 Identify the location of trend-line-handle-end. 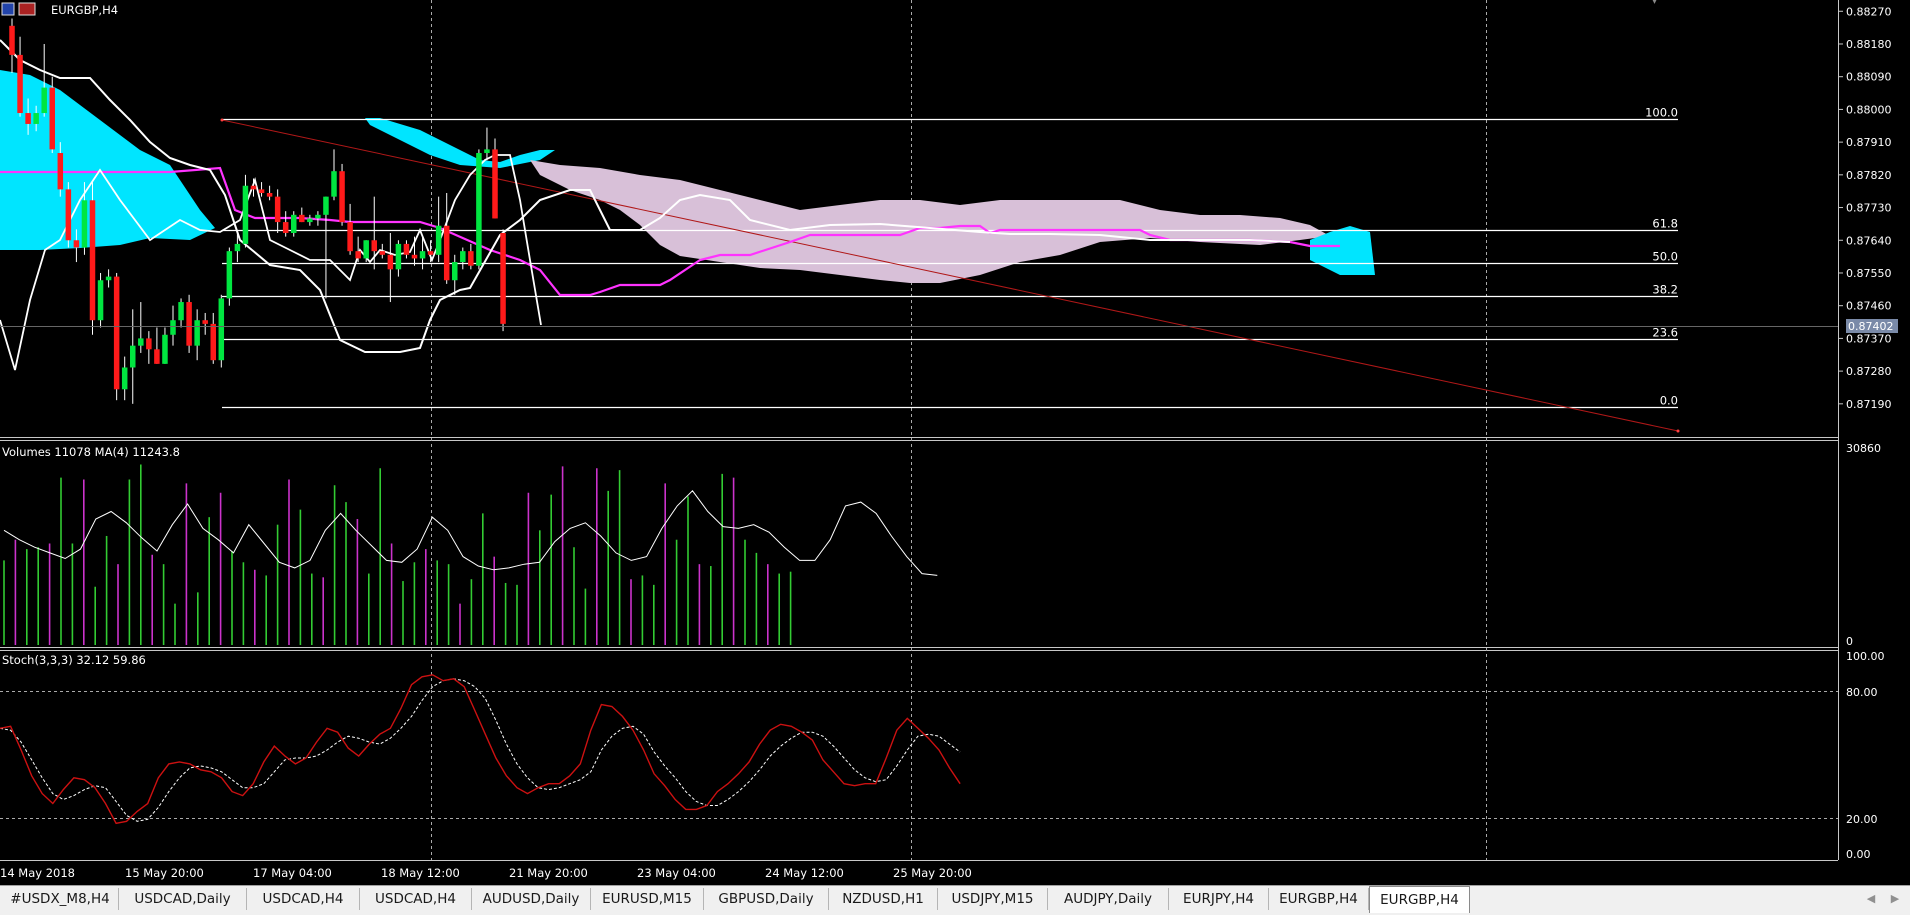
(1678, 431).